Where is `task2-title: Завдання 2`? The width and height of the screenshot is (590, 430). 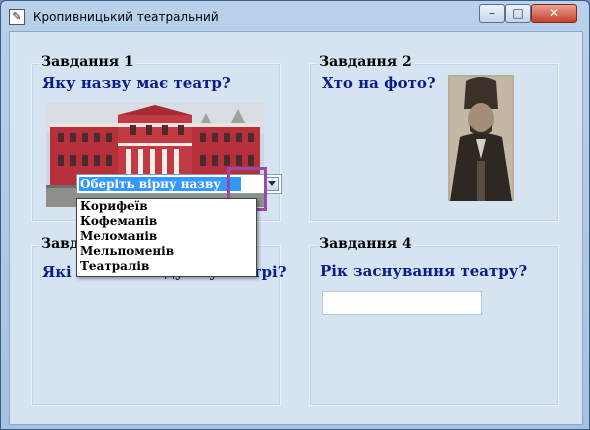 task2-title: Завдання 2 is located at coordinates (365, 62).